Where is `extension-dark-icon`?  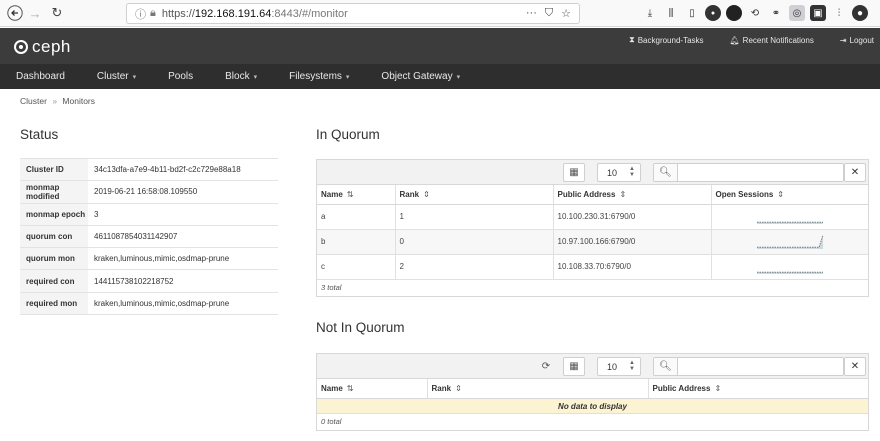
extension-dark-icon is located at coordinates (734, 13).